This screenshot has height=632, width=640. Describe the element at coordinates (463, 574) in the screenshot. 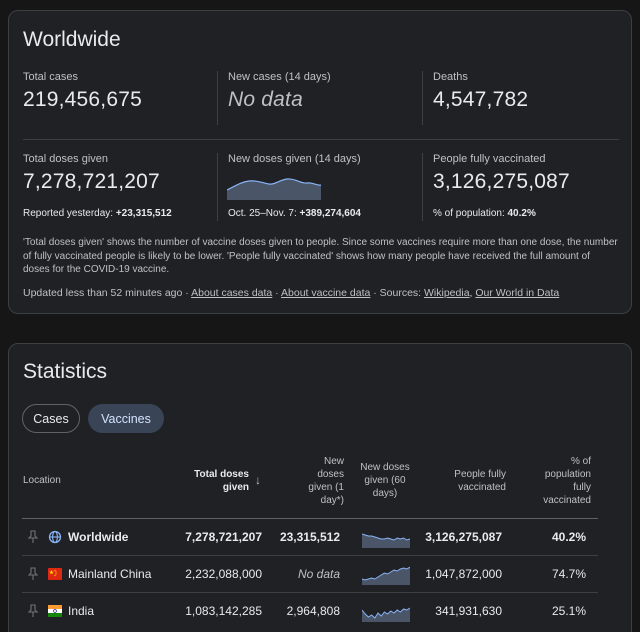

I see `row-fully-vaccinated: 1,047,872,000` at that location.